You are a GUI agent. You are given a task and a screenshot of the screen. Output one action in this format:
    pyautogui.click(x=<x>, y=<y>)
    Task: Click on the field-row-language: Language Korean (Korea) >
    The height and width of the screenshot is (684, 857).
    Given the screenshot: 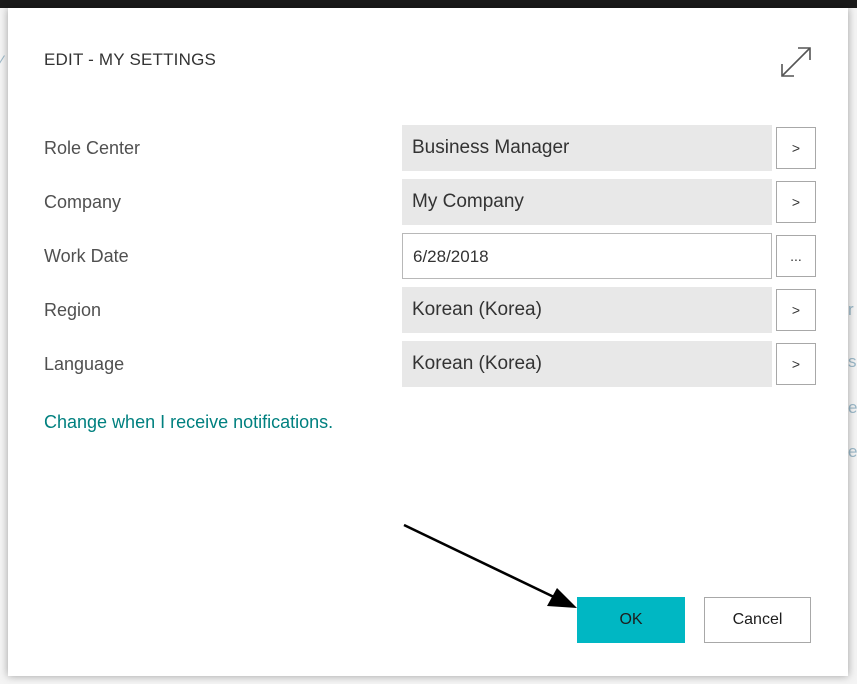 What is the action you would take?
    pyautogui.click(x=432, y=365)
    